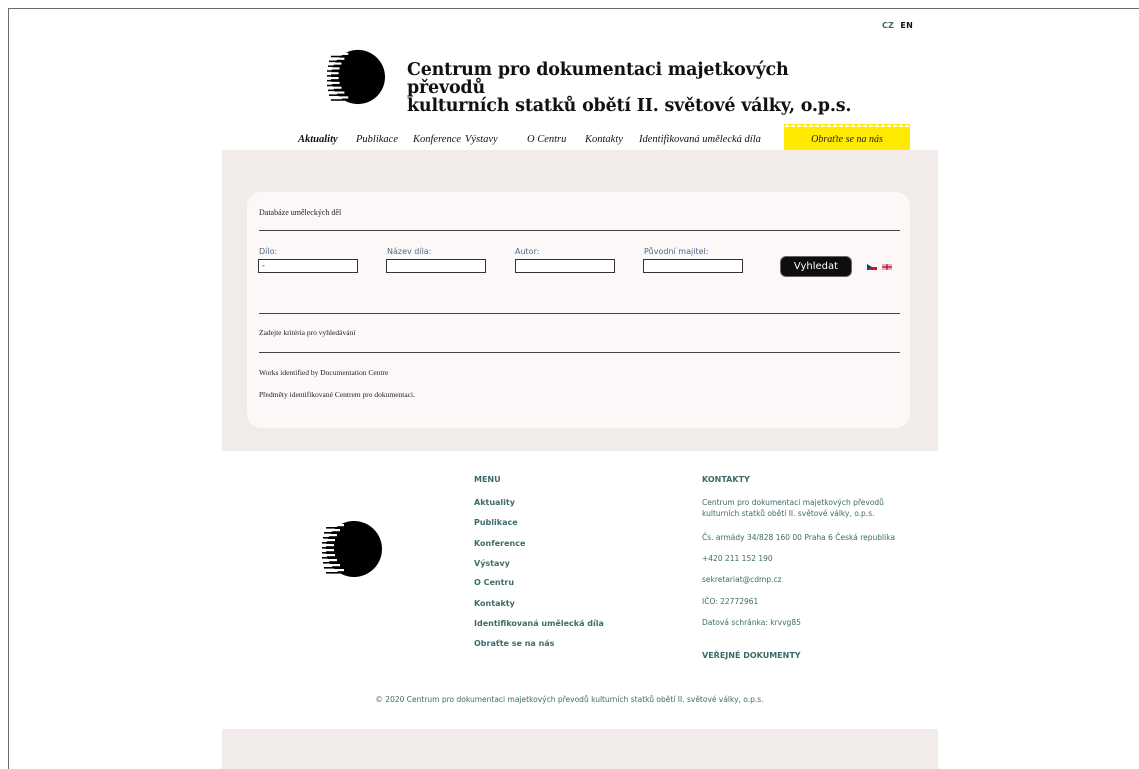 Image resolution: width=1139 pixels, height=769 pixels. Describe the element at coordinates (872, 267) in the screenshot. I see `czech-flag-icon` at that location.